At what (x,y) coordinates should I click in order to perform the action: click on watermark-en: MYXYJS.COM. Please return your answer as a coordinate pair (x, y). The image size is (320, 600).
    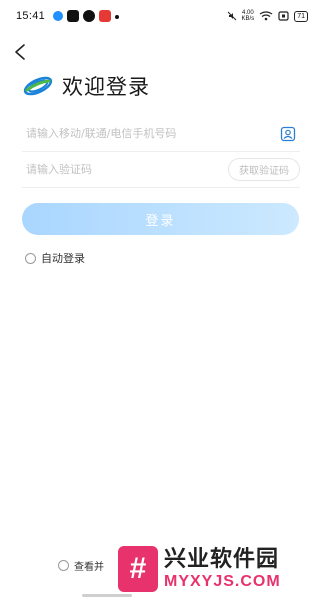
    Looking at the image, I should click on (222, 581).